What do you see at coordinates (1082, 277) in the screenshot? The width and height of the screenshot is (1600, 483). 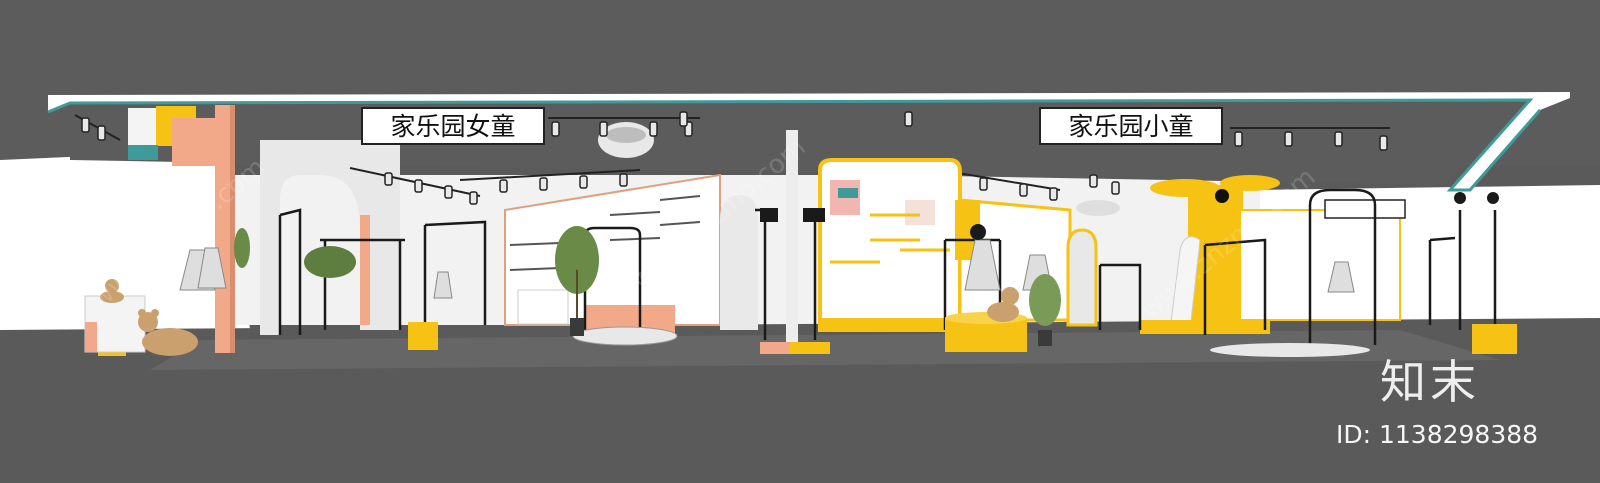 I see `right-arch` at bounding box center [1082, 277].